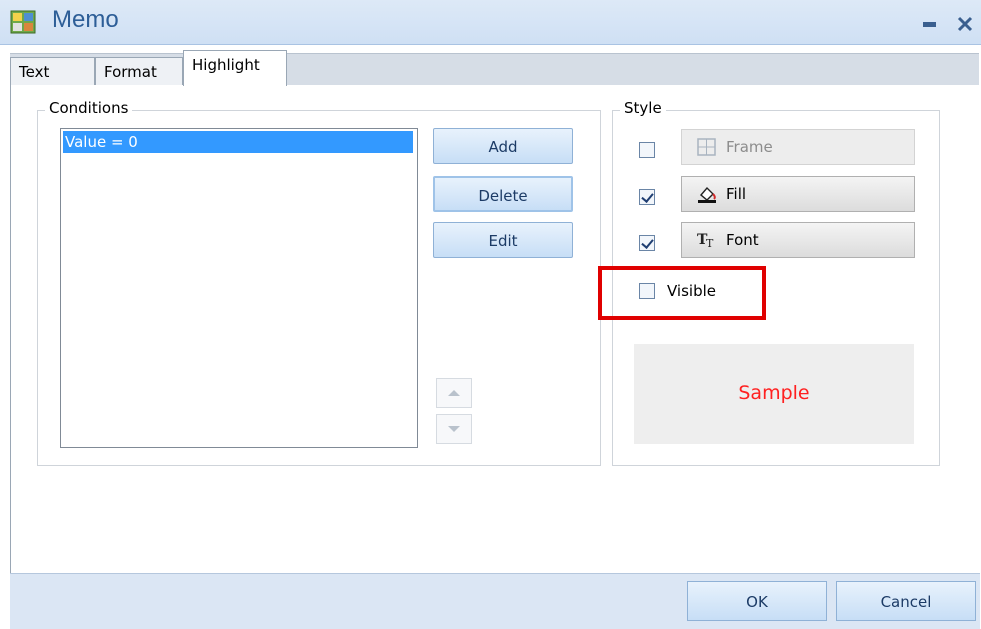 This screenshot has height=629, width=981. What do you see at coordinates (503, 240) in the screenshot?
I see `edit-button: Edit` at bounding box center [503, 240].